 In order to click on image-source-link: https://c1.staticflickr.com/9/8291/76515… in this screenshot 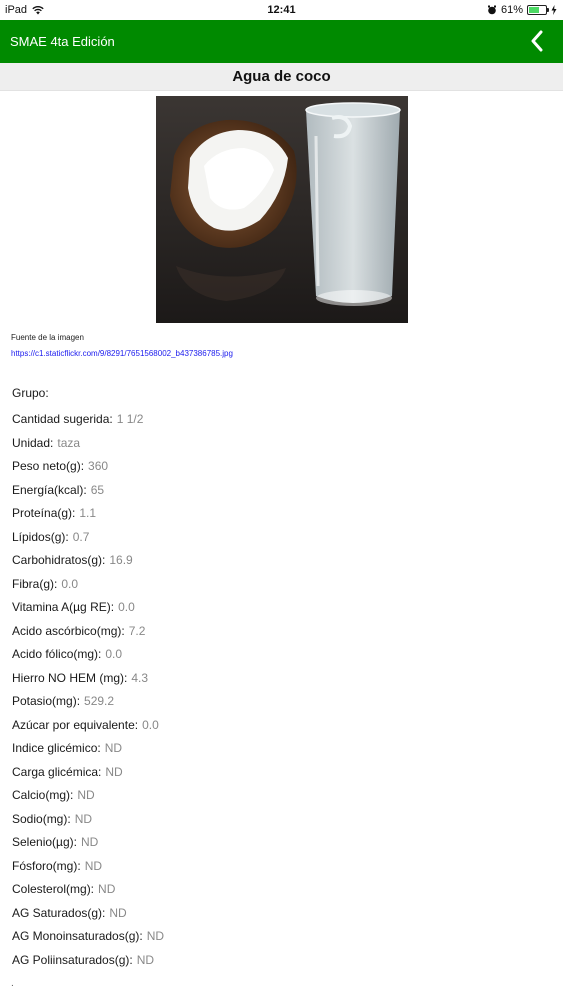, I will do `click(122, 353)`.